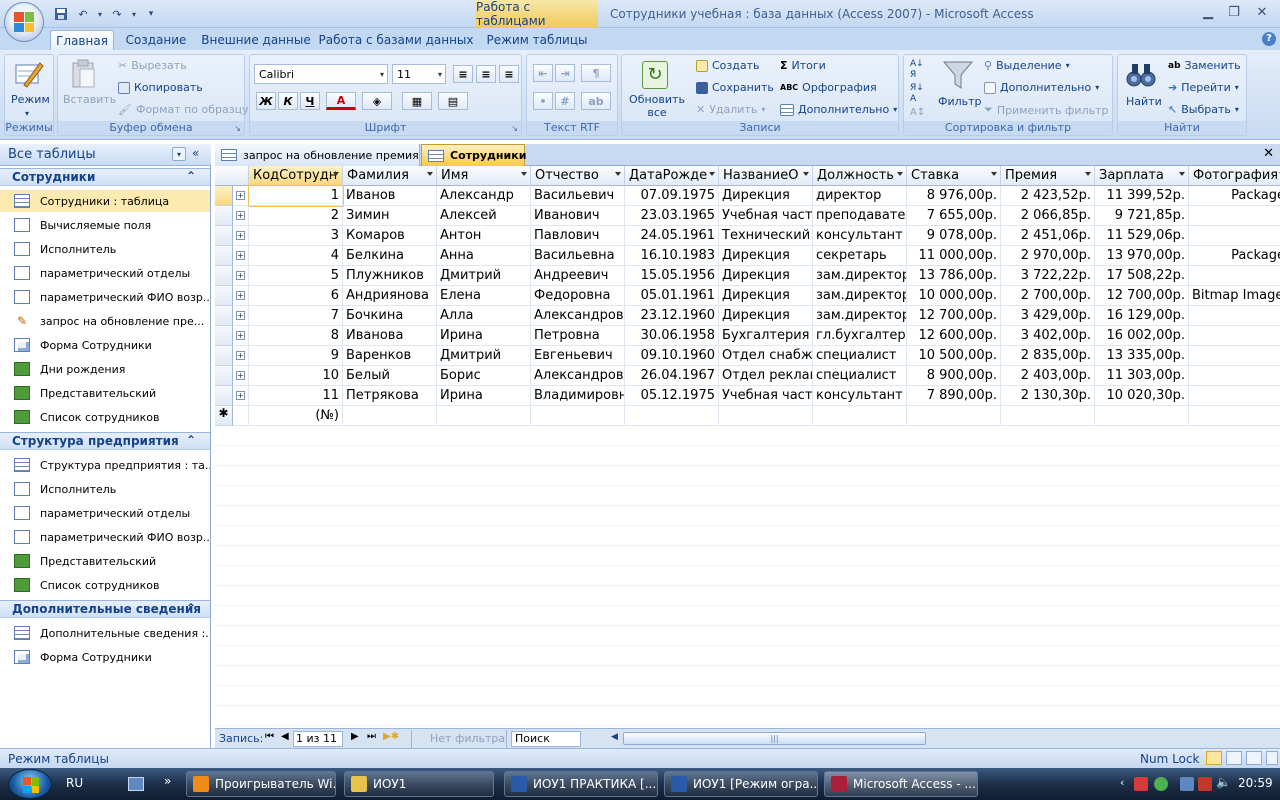 The image size is (1280, 800). I want to click on save-icon, so click(61, 14).